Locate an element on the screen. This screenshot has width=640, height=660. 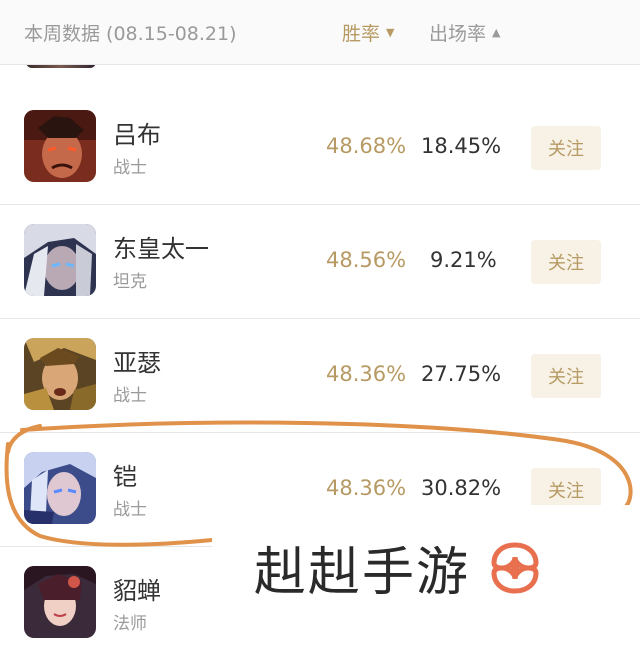
hero-name: 吕布 is located at coordinates (137, 135).